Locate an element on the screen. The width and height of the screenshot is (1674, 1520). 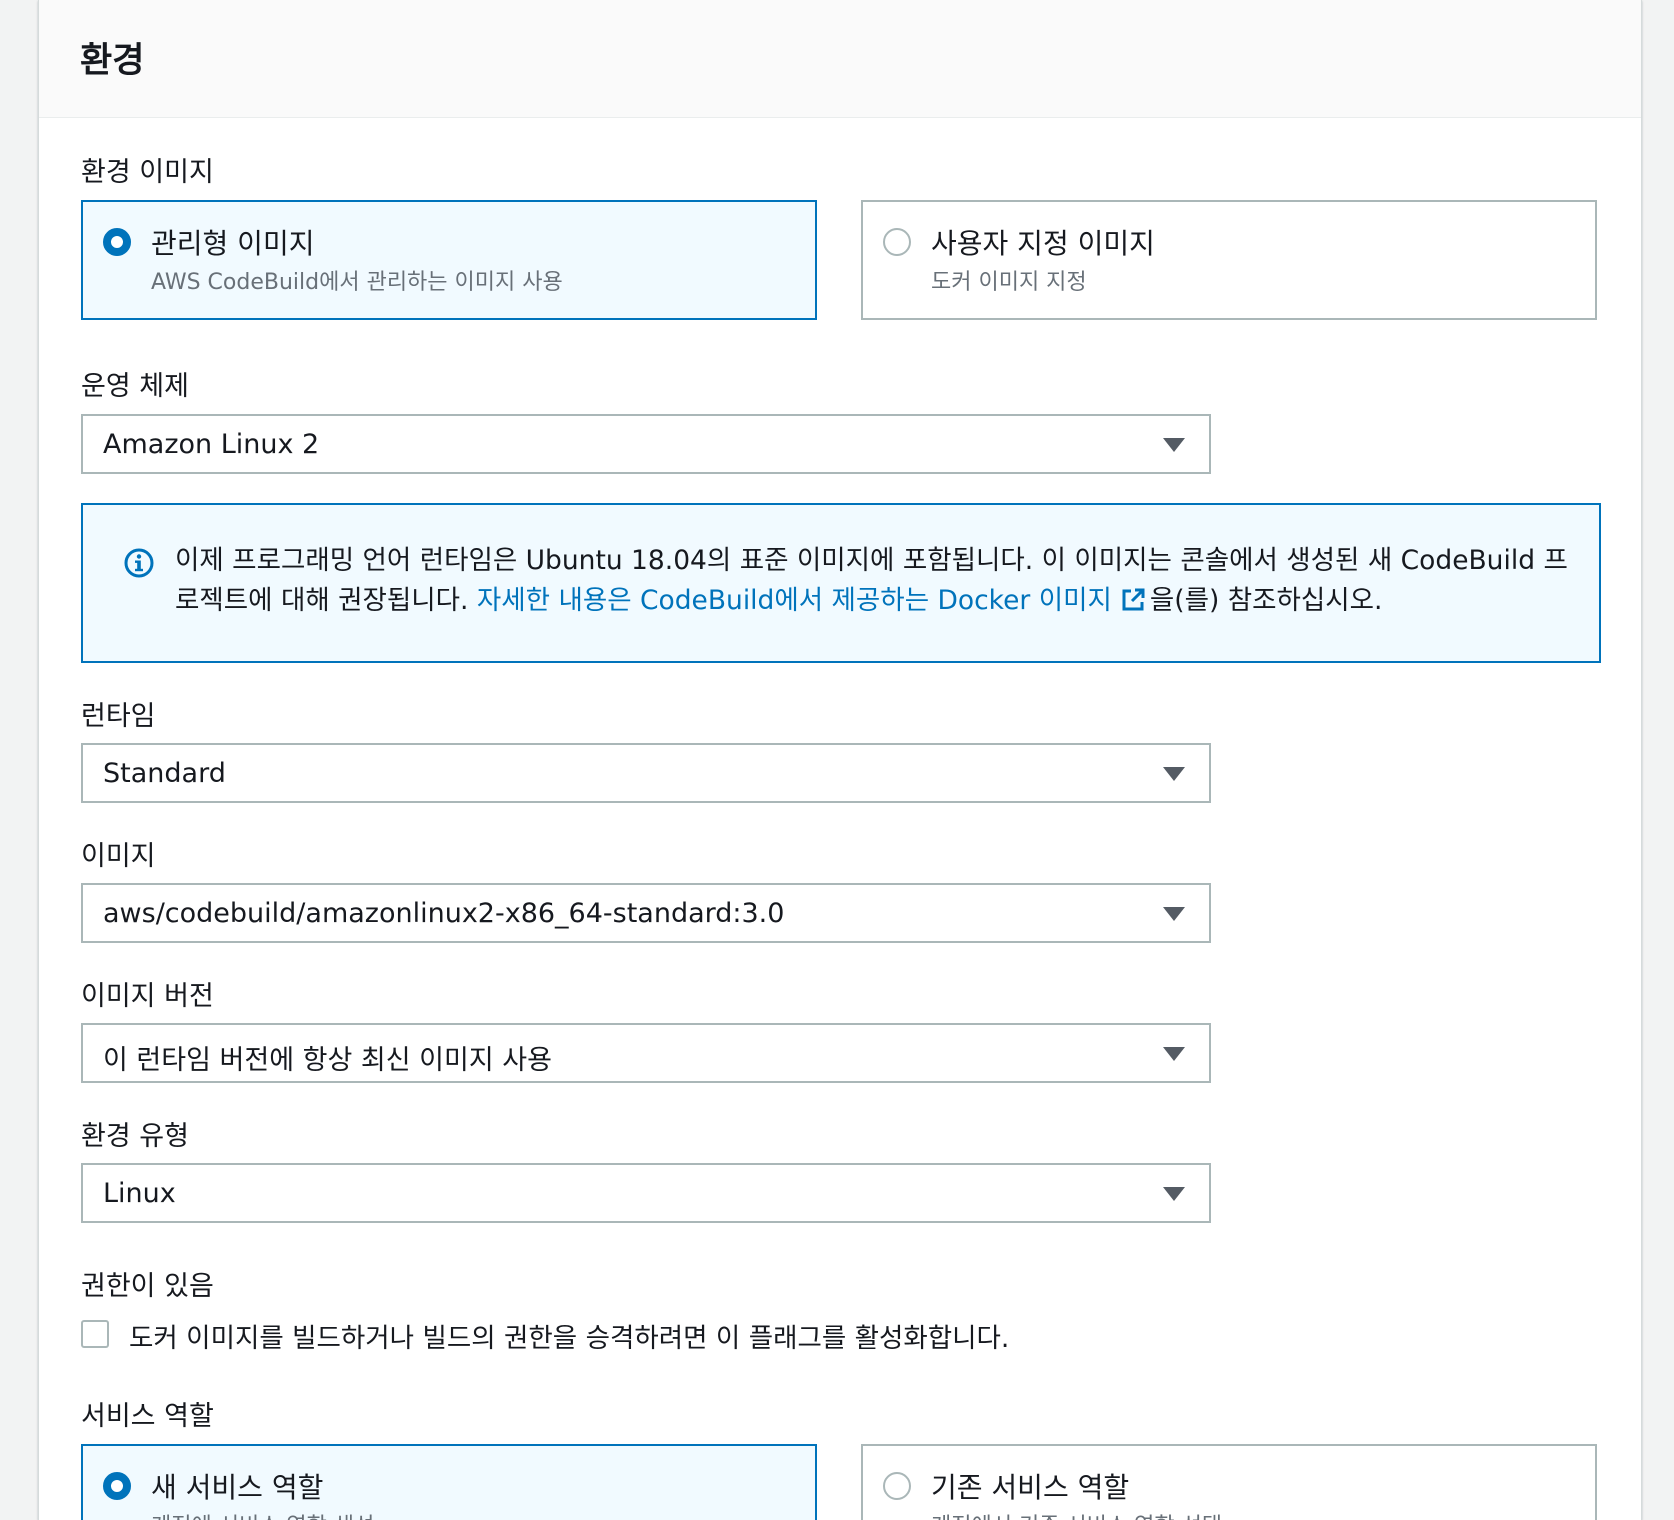
panel-title: 환경 is located at coordinates (112, 61).